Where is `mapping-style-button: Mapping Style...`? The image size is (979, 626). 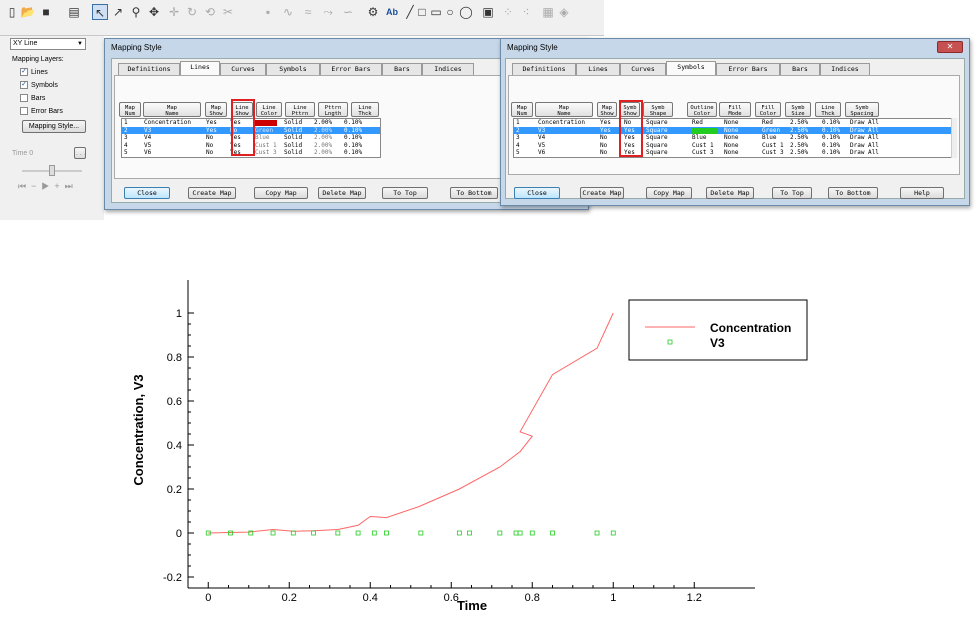 mapping-style-button: Mapping Style... is located at coordinates (54, 126).